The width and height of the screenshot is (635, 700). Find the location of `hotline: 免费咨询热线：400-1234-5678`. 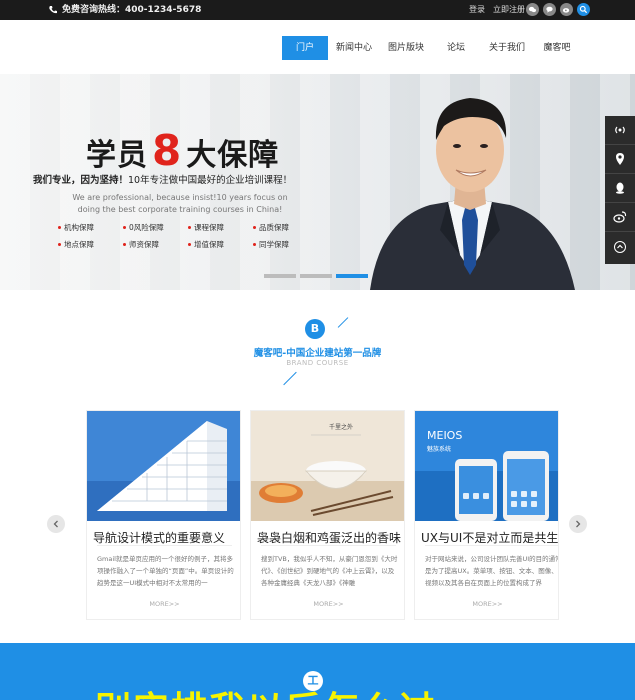

hotline: 免费咨询热线：400-1234-5678 is located at coordinates (124, 10).